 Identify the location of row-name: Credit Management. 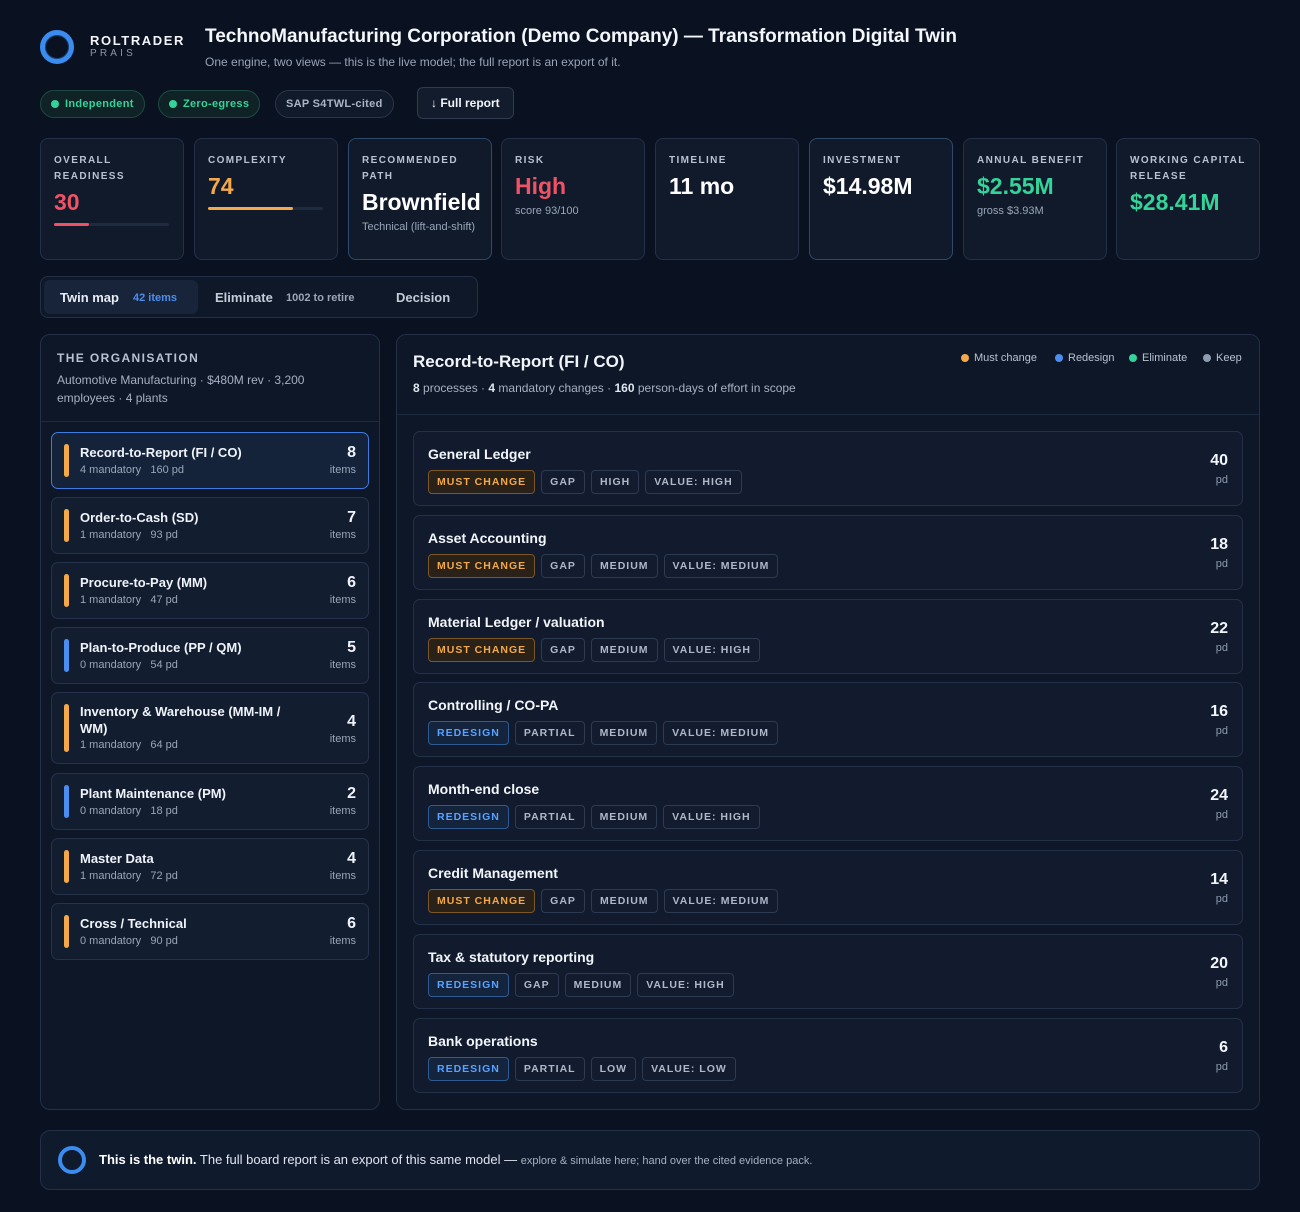
(493, 873).